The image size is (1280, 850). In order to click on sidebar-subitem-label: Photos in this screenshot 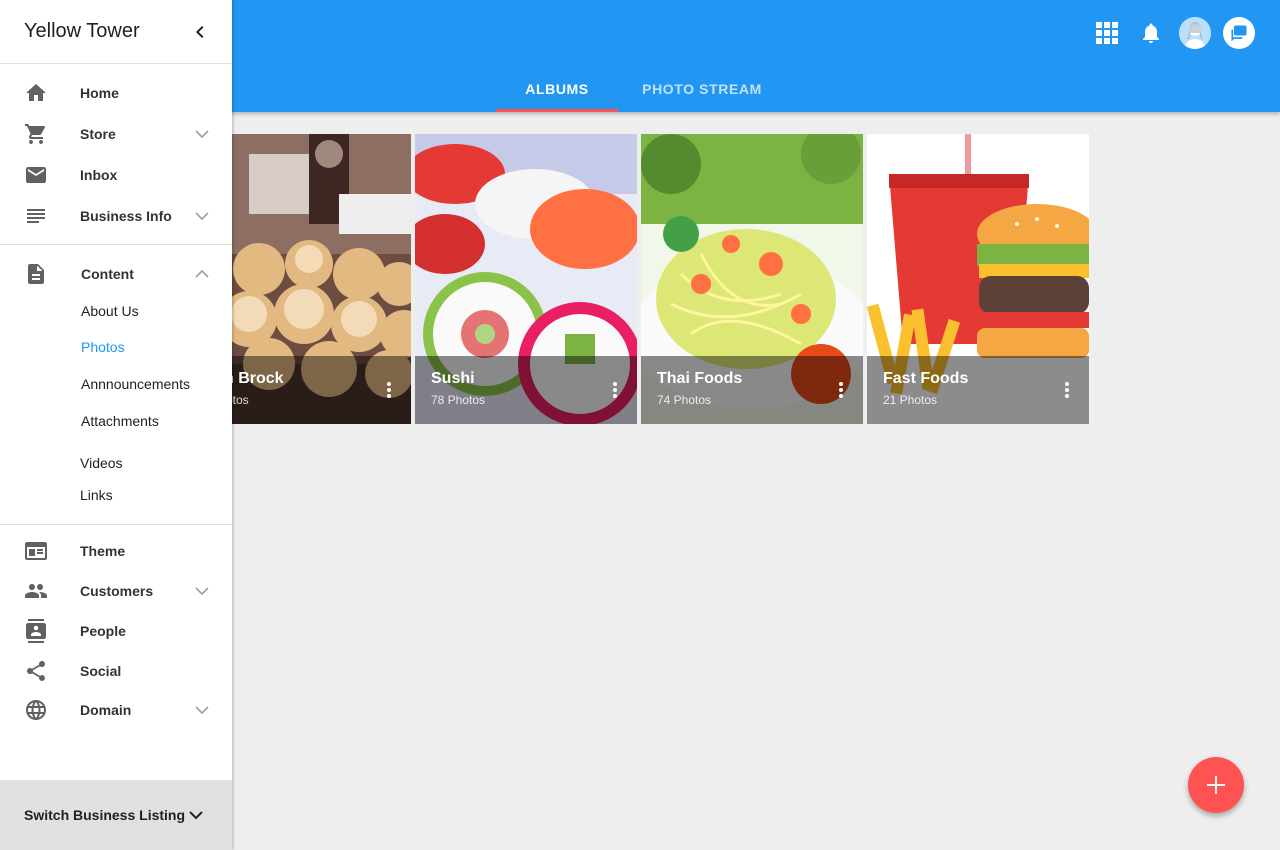, I will do `click(103, 347)`.